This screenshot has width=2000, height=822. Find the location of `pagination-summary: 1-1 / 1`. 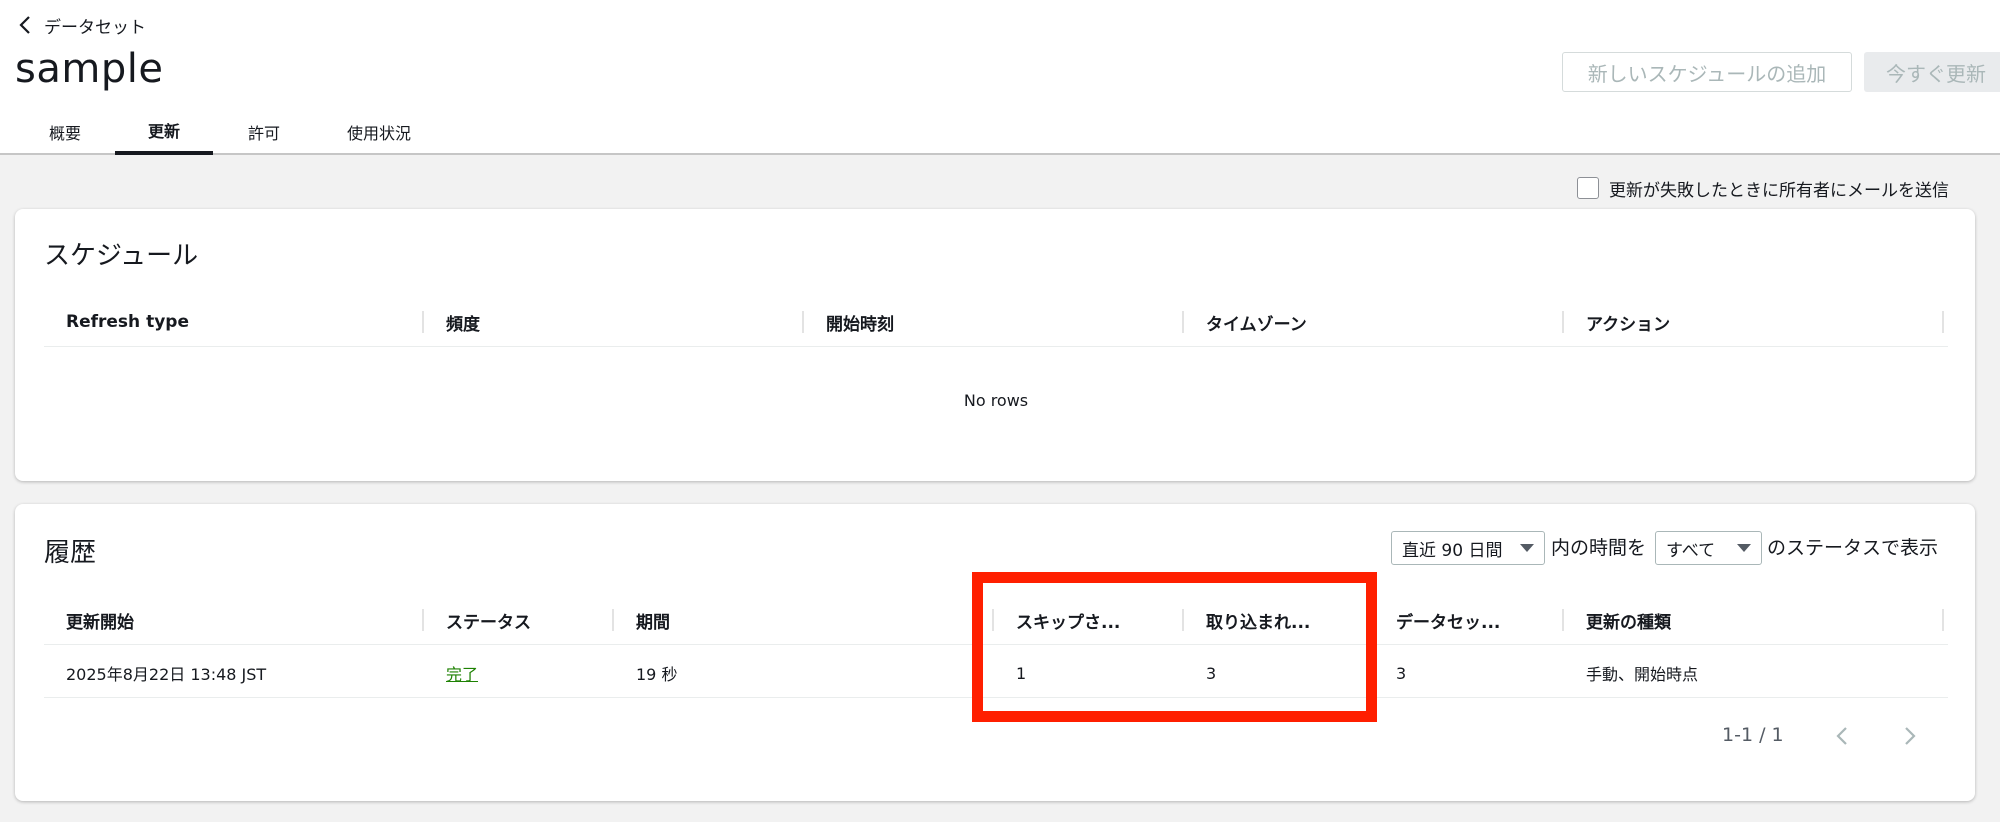

pagination-summary: 1-1 / 1 is located at coordinates (1753, 735).